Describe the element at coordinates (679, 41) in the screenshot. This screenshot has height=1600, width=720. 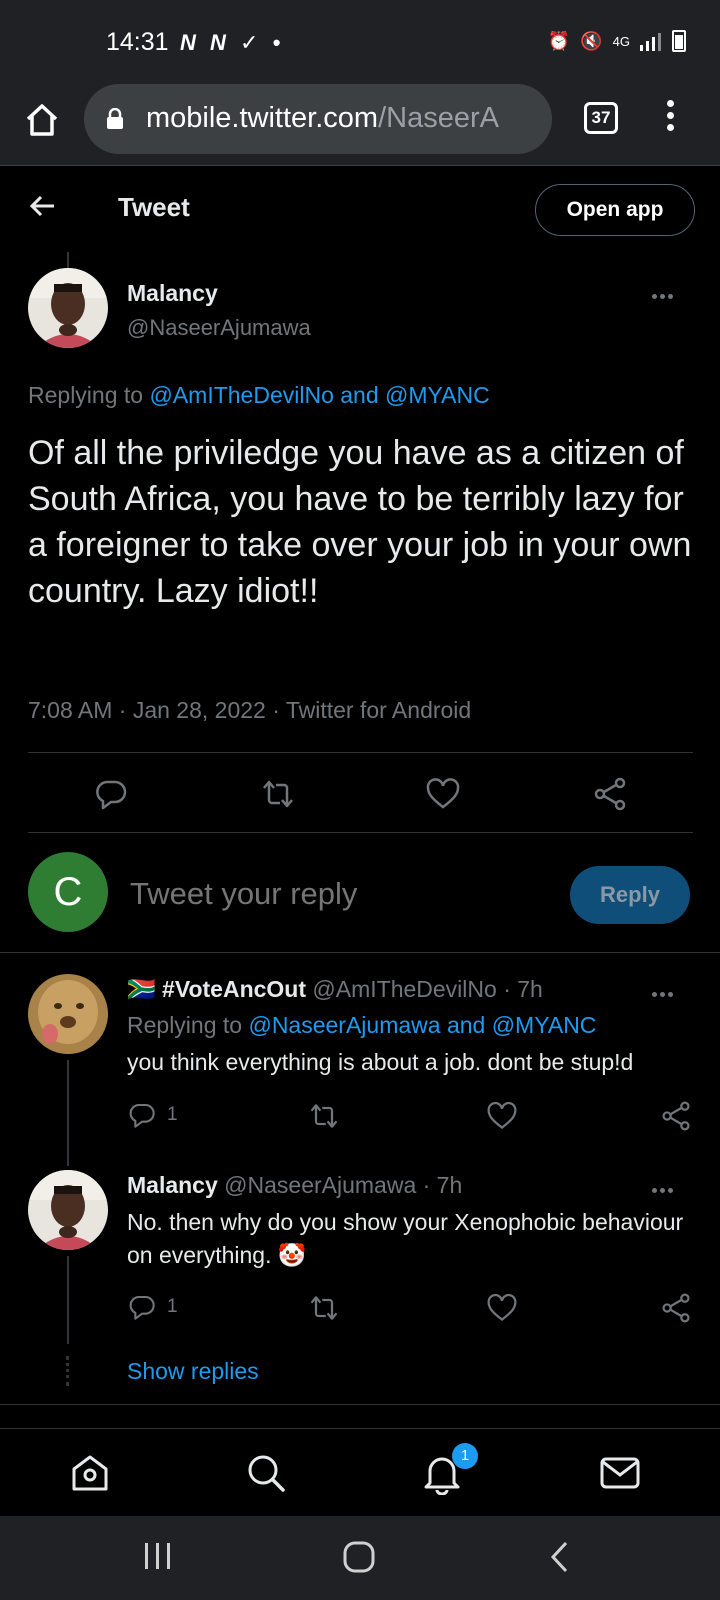
I see `battery-icon` at that location.